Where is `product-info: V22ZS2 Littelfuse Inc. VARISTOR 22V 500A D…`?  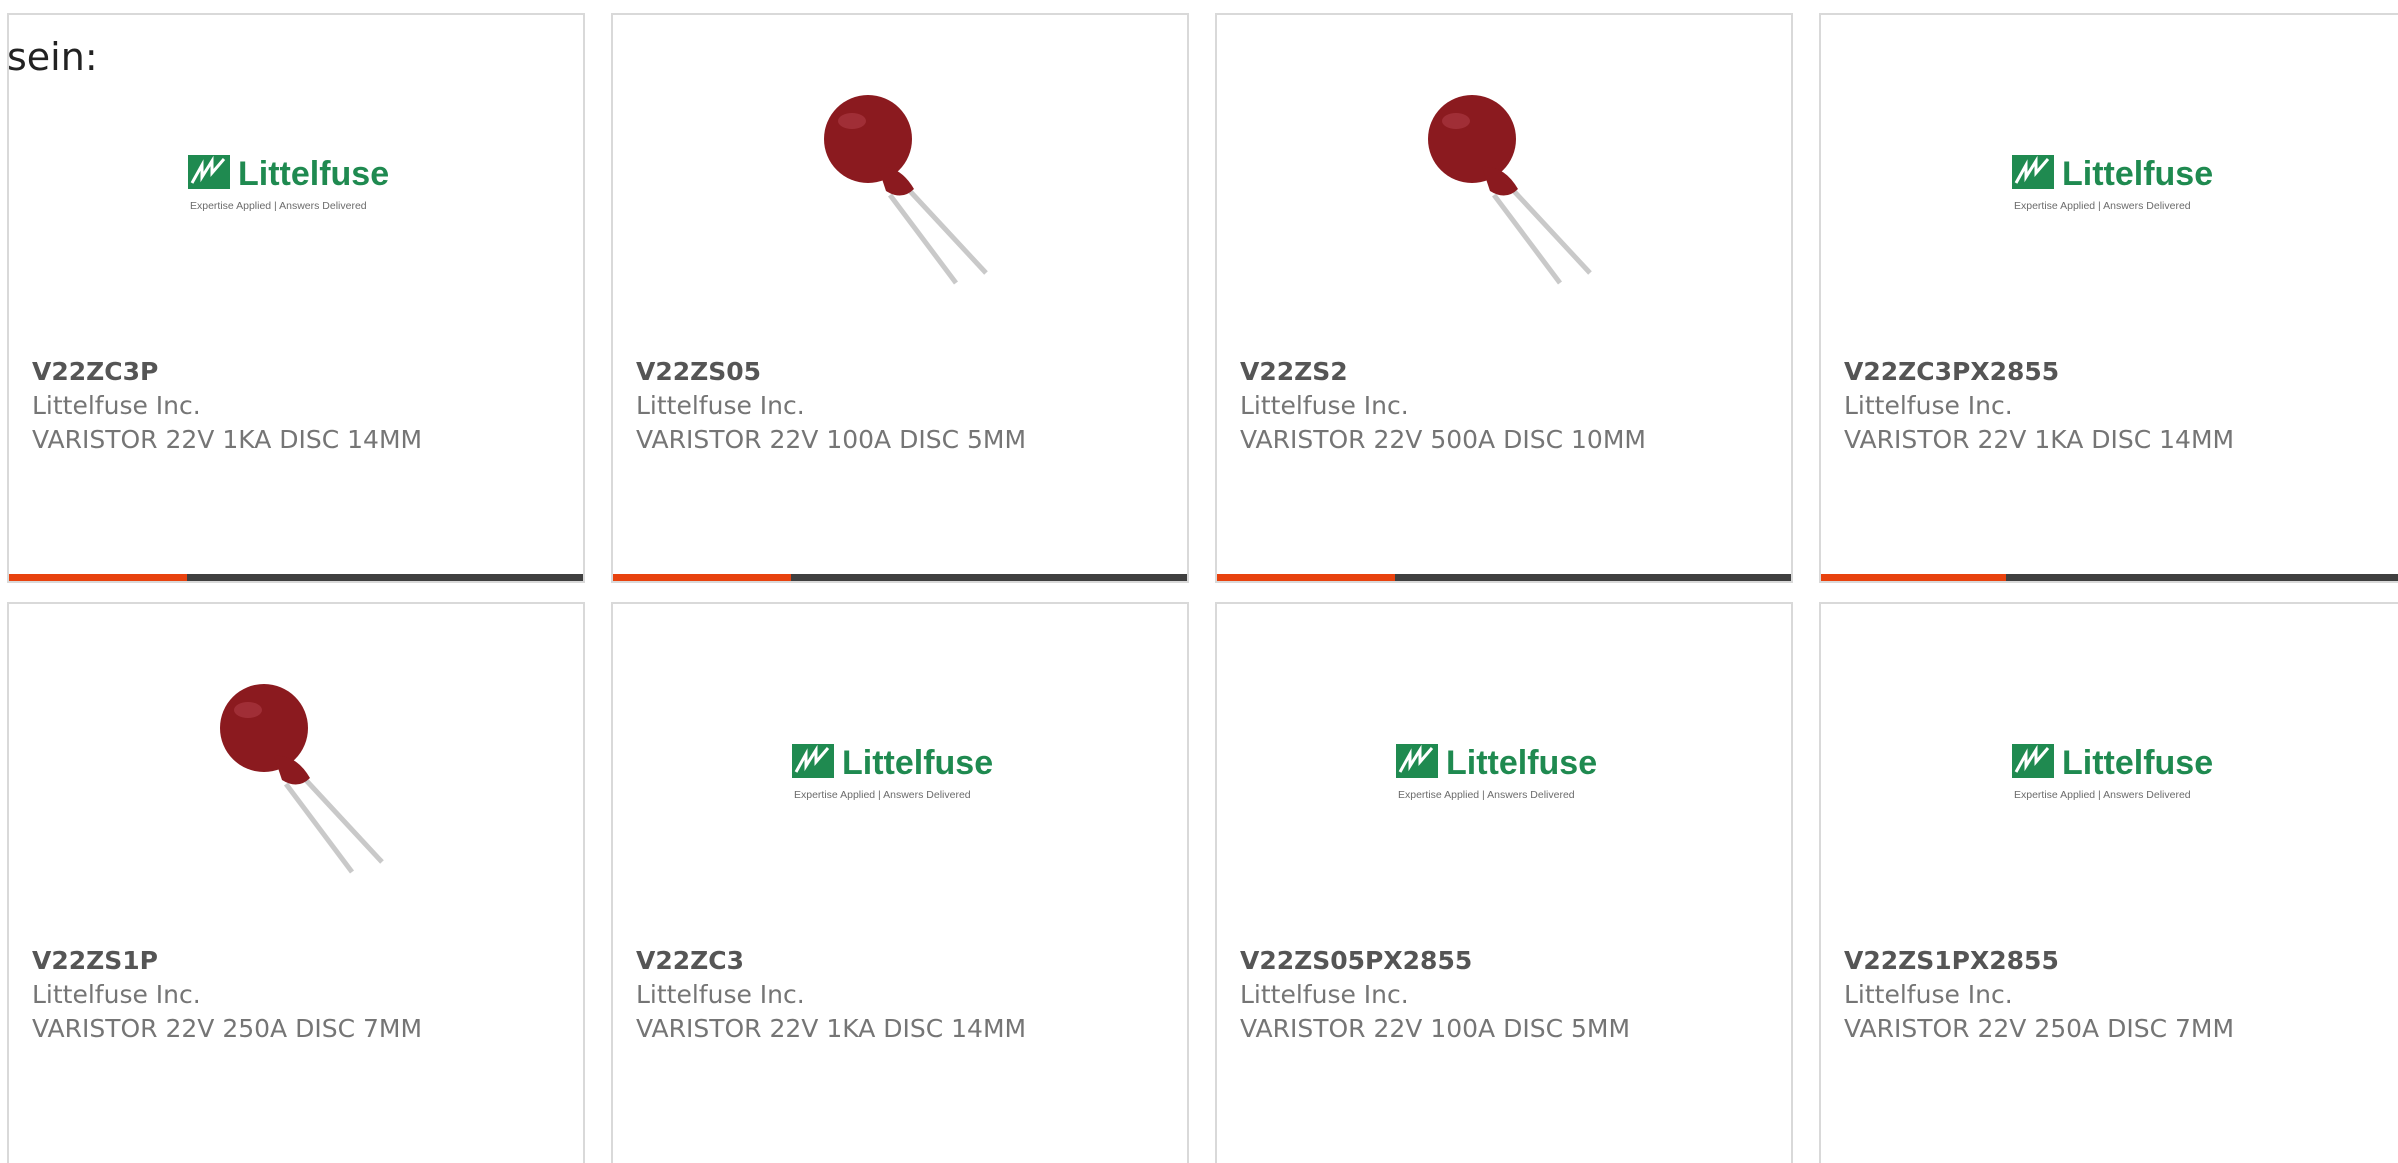
product-info: V22ZS2 Littelfuse Inc. VARISTOR 22V 500A D… is located at coordinates (1443, 406).